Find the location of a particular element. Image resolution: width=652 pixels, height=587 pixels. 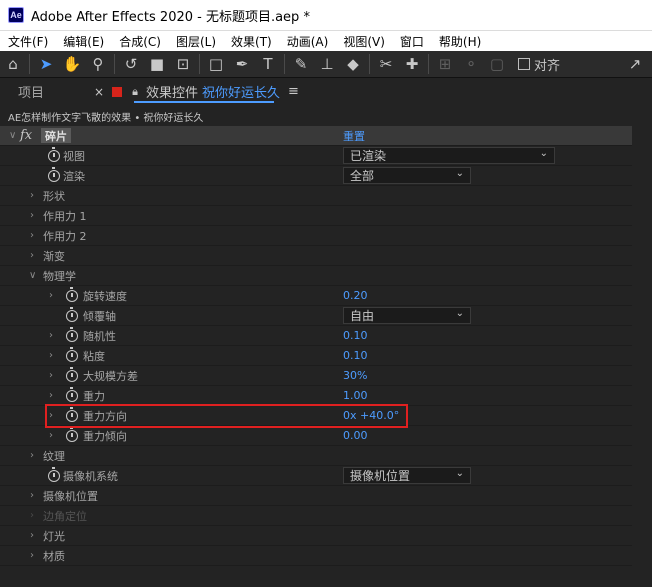

menu-layer: 图层(L) is located at coordinates (196, 41).